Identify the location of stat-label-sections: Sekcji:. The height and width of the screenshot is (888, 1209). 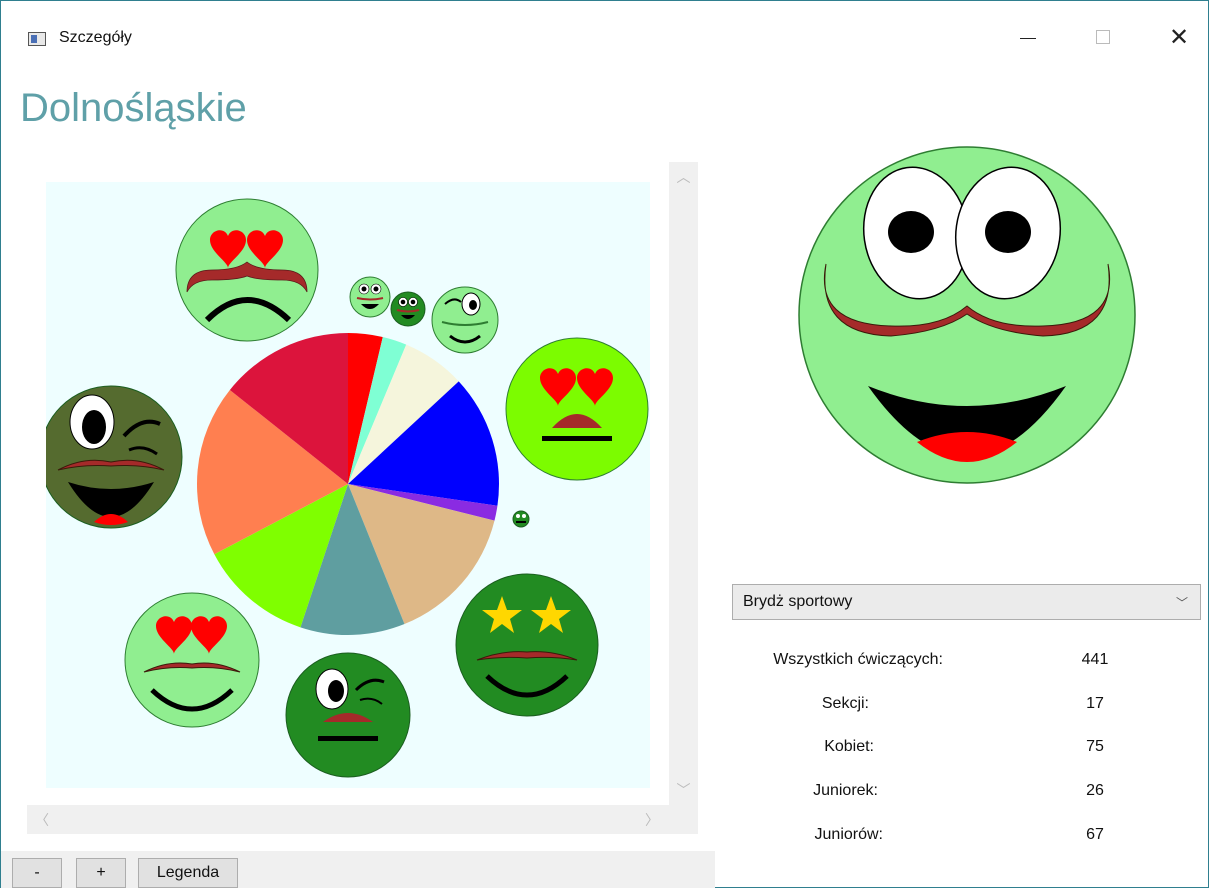
(845, 703).